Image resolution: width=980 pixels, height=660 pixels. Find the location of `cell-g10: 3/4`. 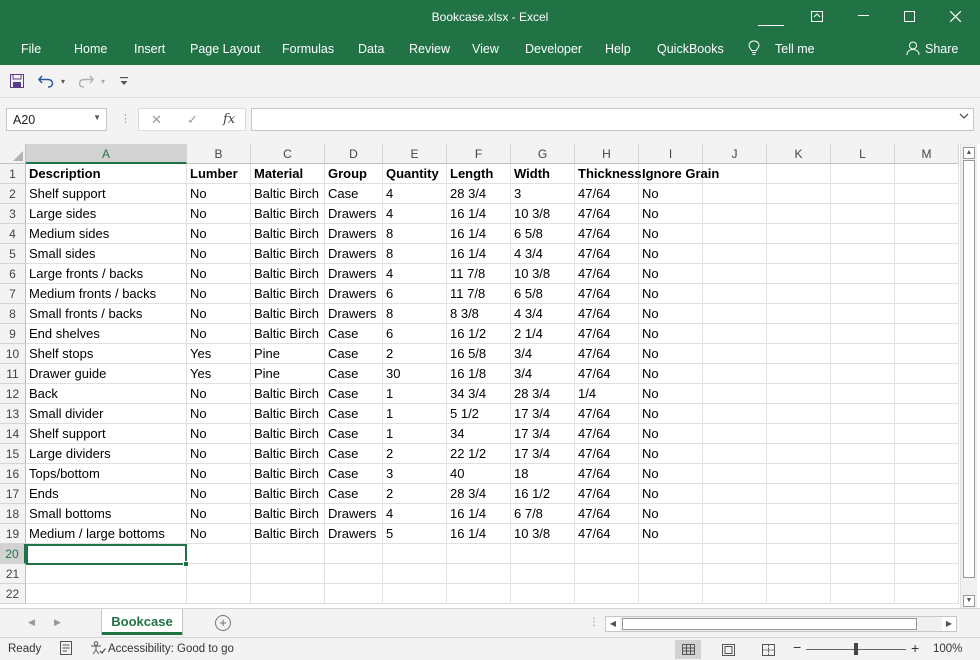

cell-g10: 3/4 is located at coordinates (543, 354).